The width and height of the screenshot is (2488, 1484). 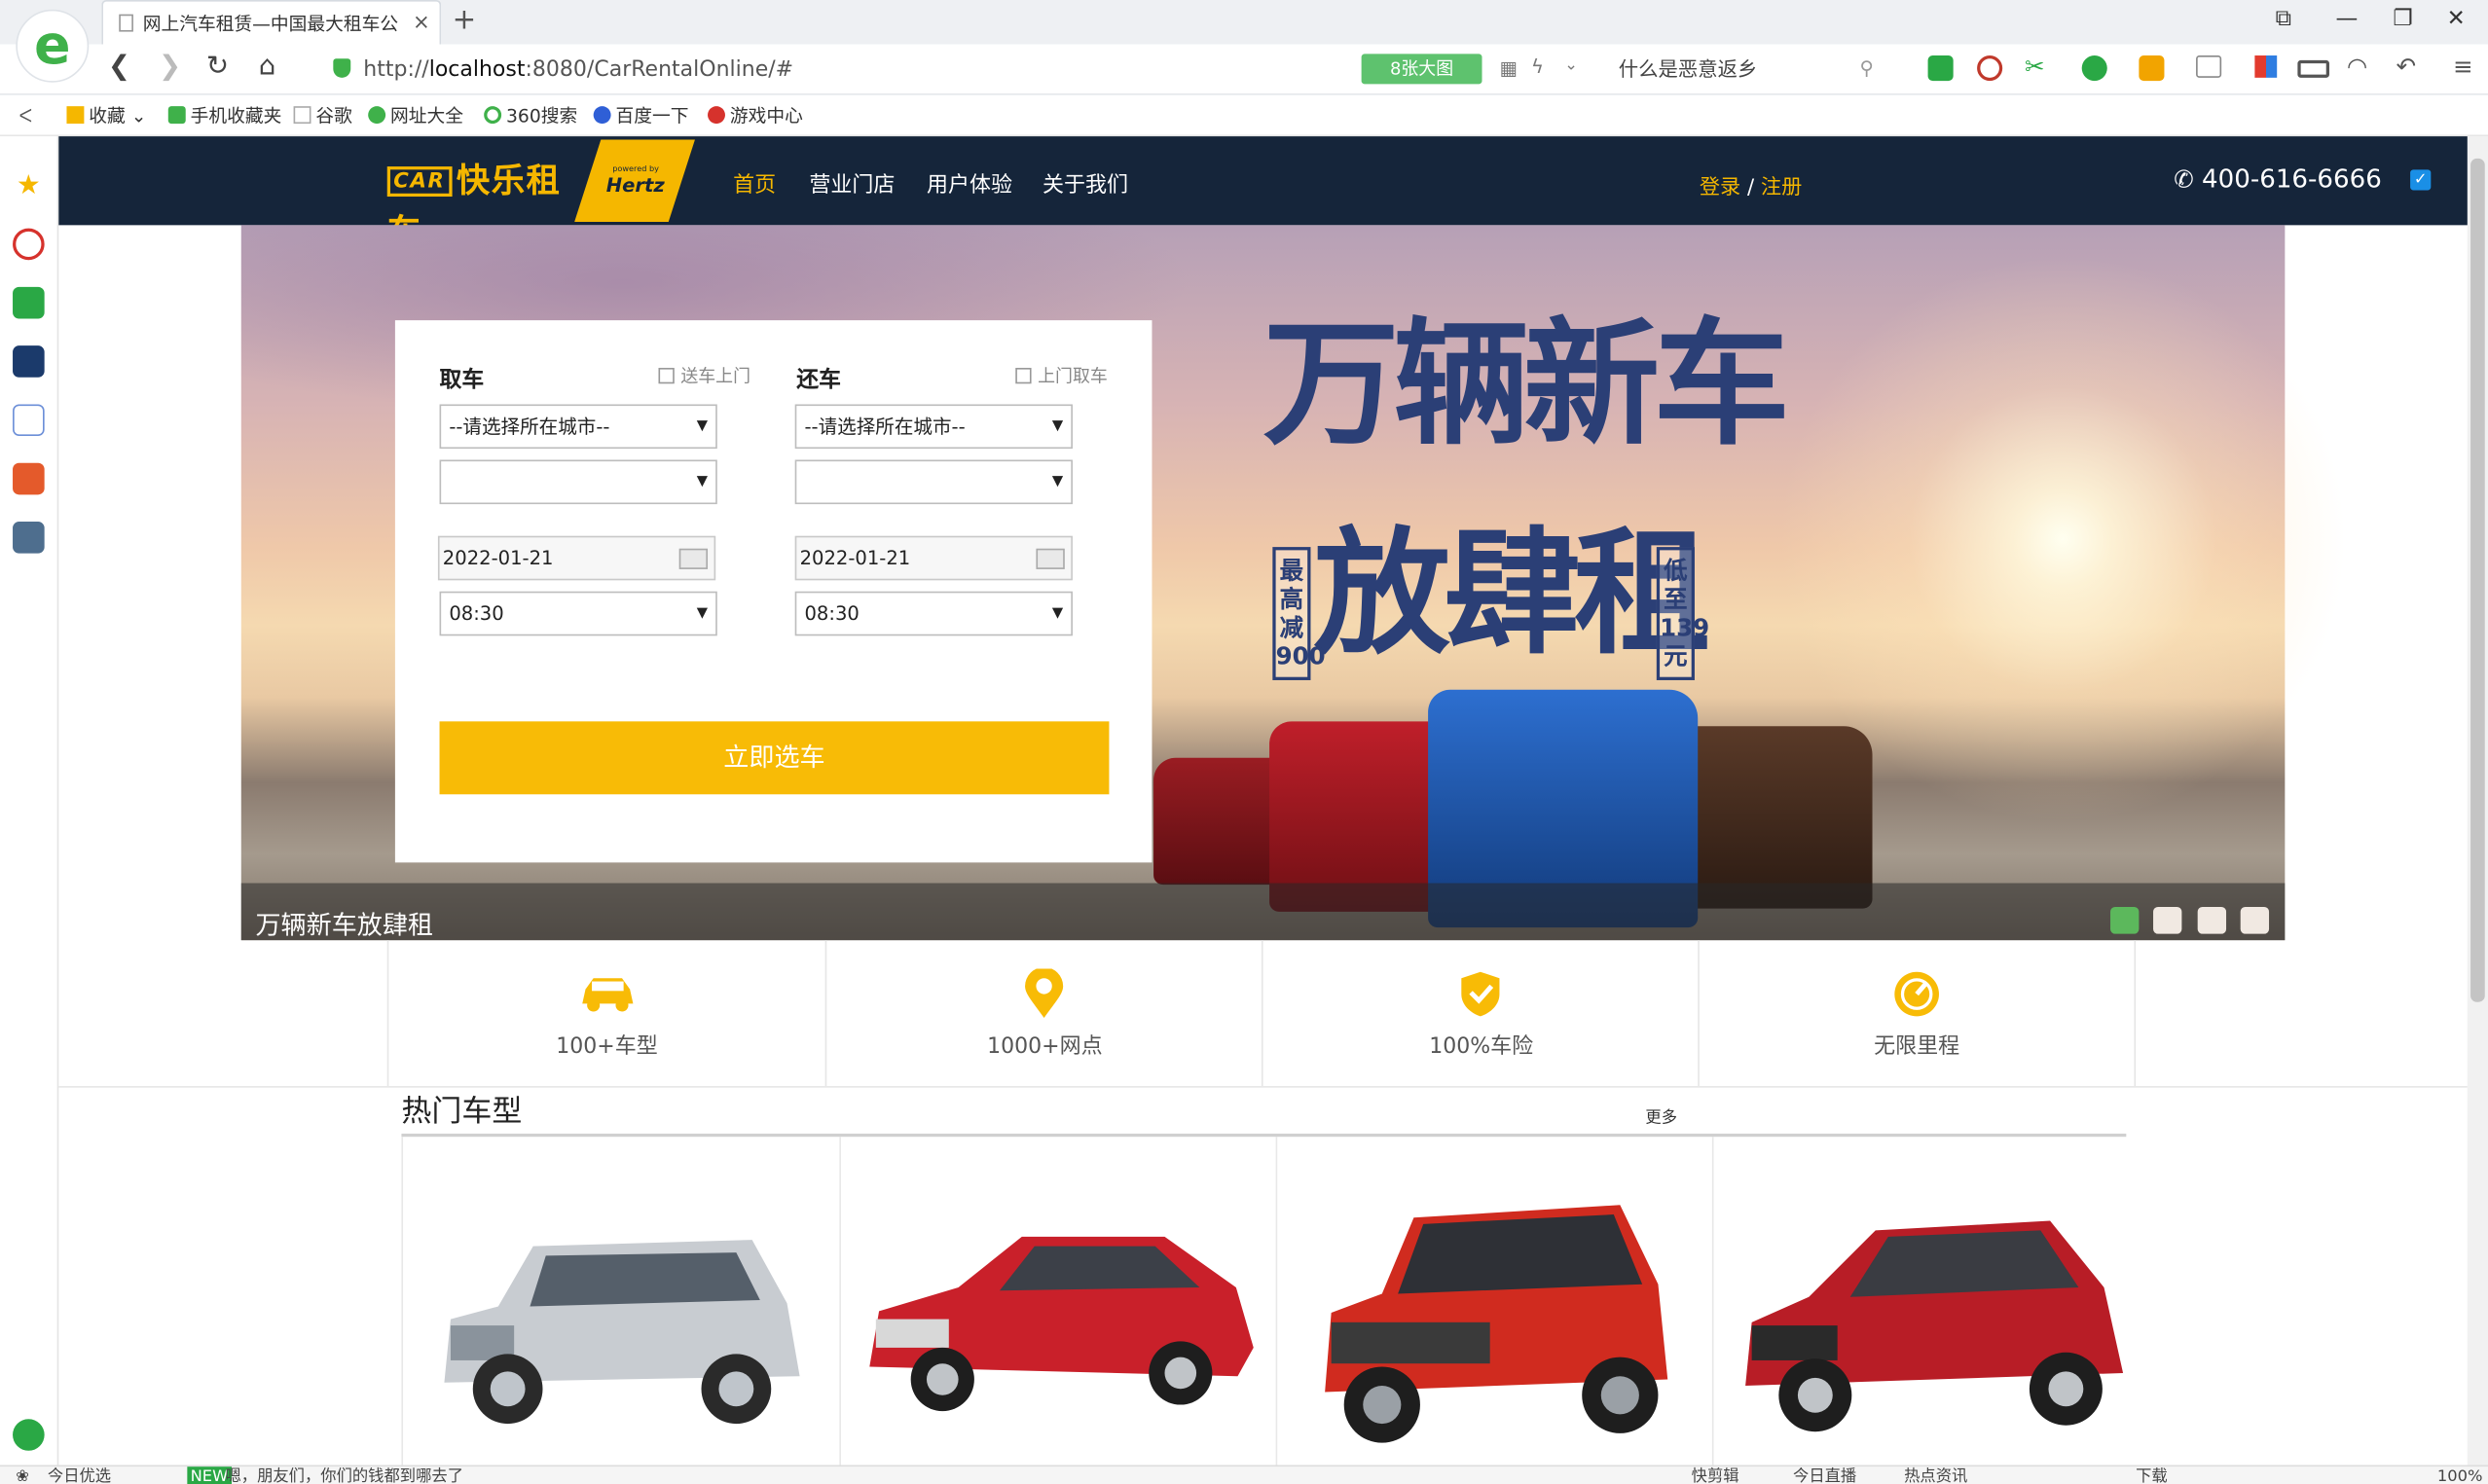 I want to click on close-tab-icon: ×, so click(x=421, y=24).